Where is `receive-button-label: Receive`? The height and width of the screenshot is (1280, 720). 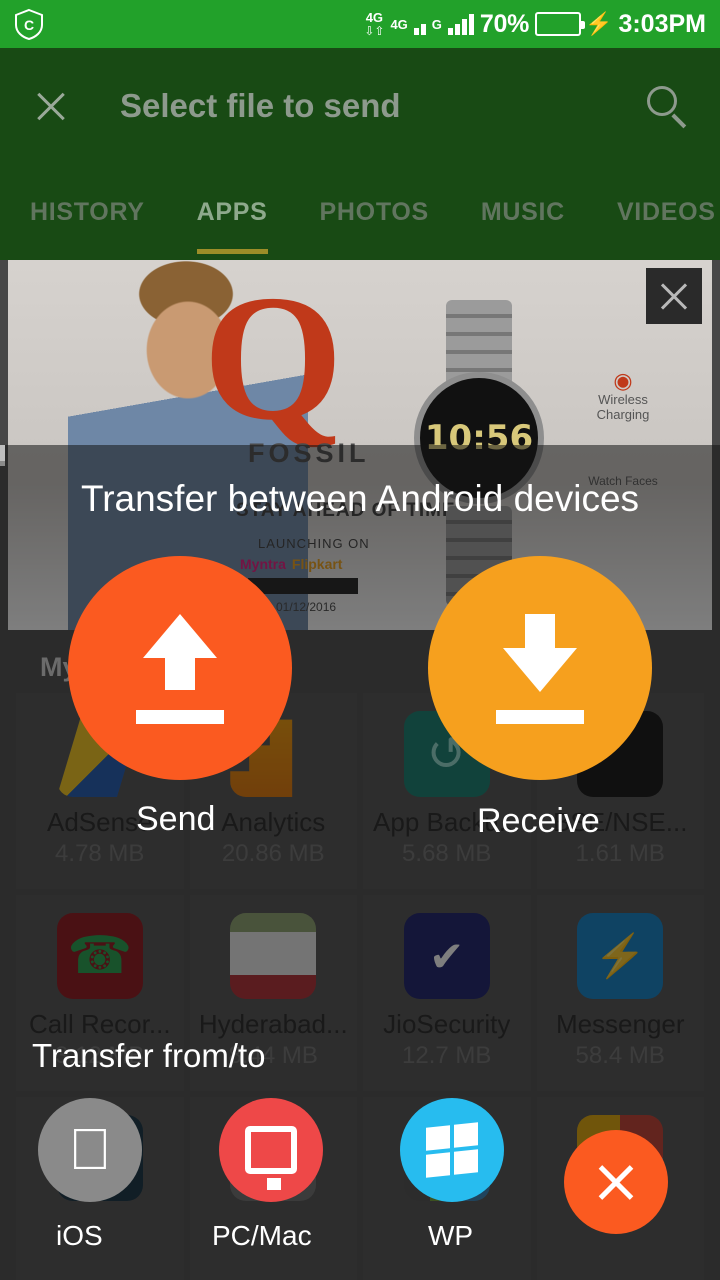
receive-button-label: Receive is located at coordinates (538, 821).